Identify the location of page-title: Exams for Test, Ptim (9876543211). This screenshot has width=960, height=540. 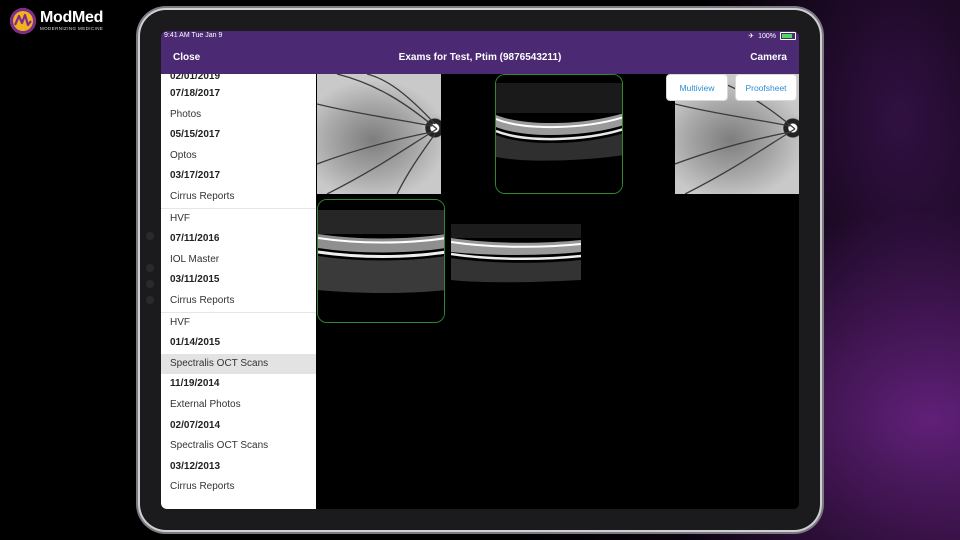
(480, 57).